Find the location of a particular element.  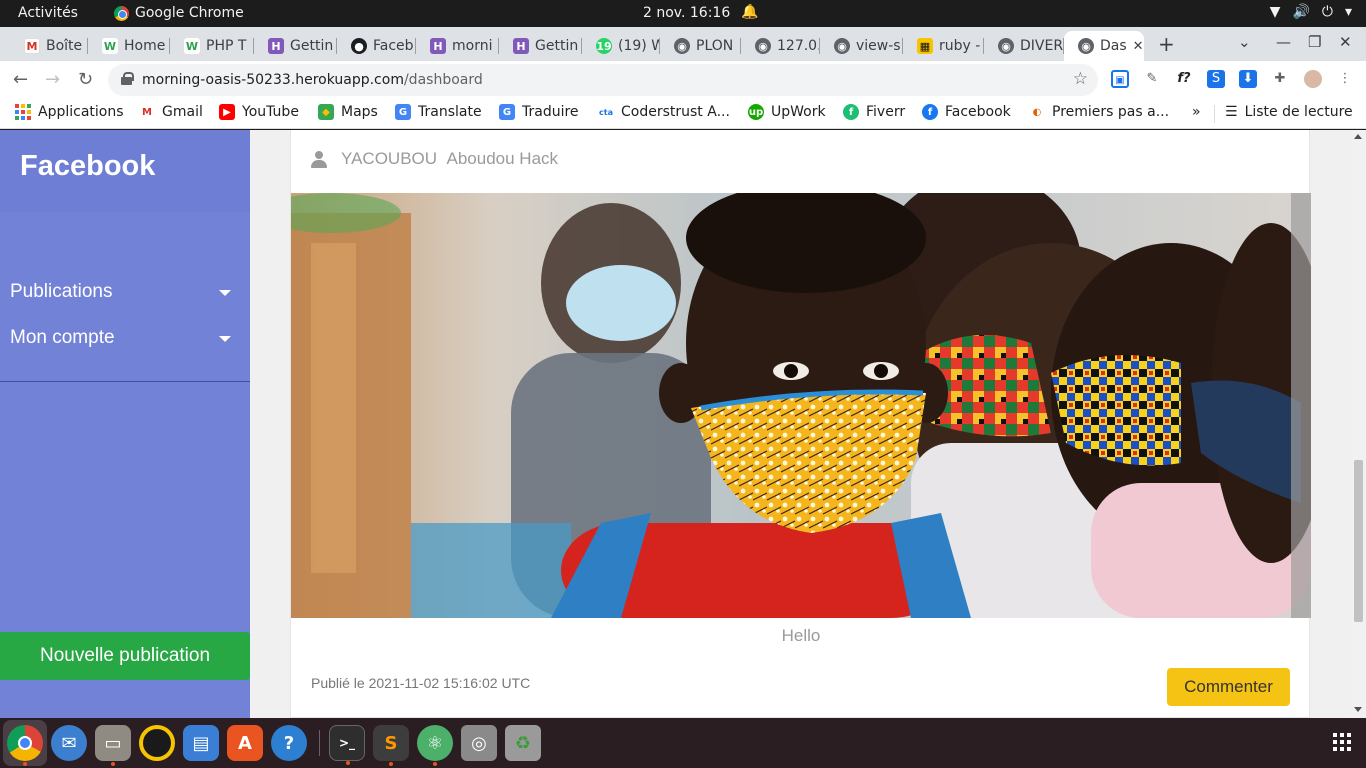

bookmark-4: G Translate is located at coordinates (438, 112).